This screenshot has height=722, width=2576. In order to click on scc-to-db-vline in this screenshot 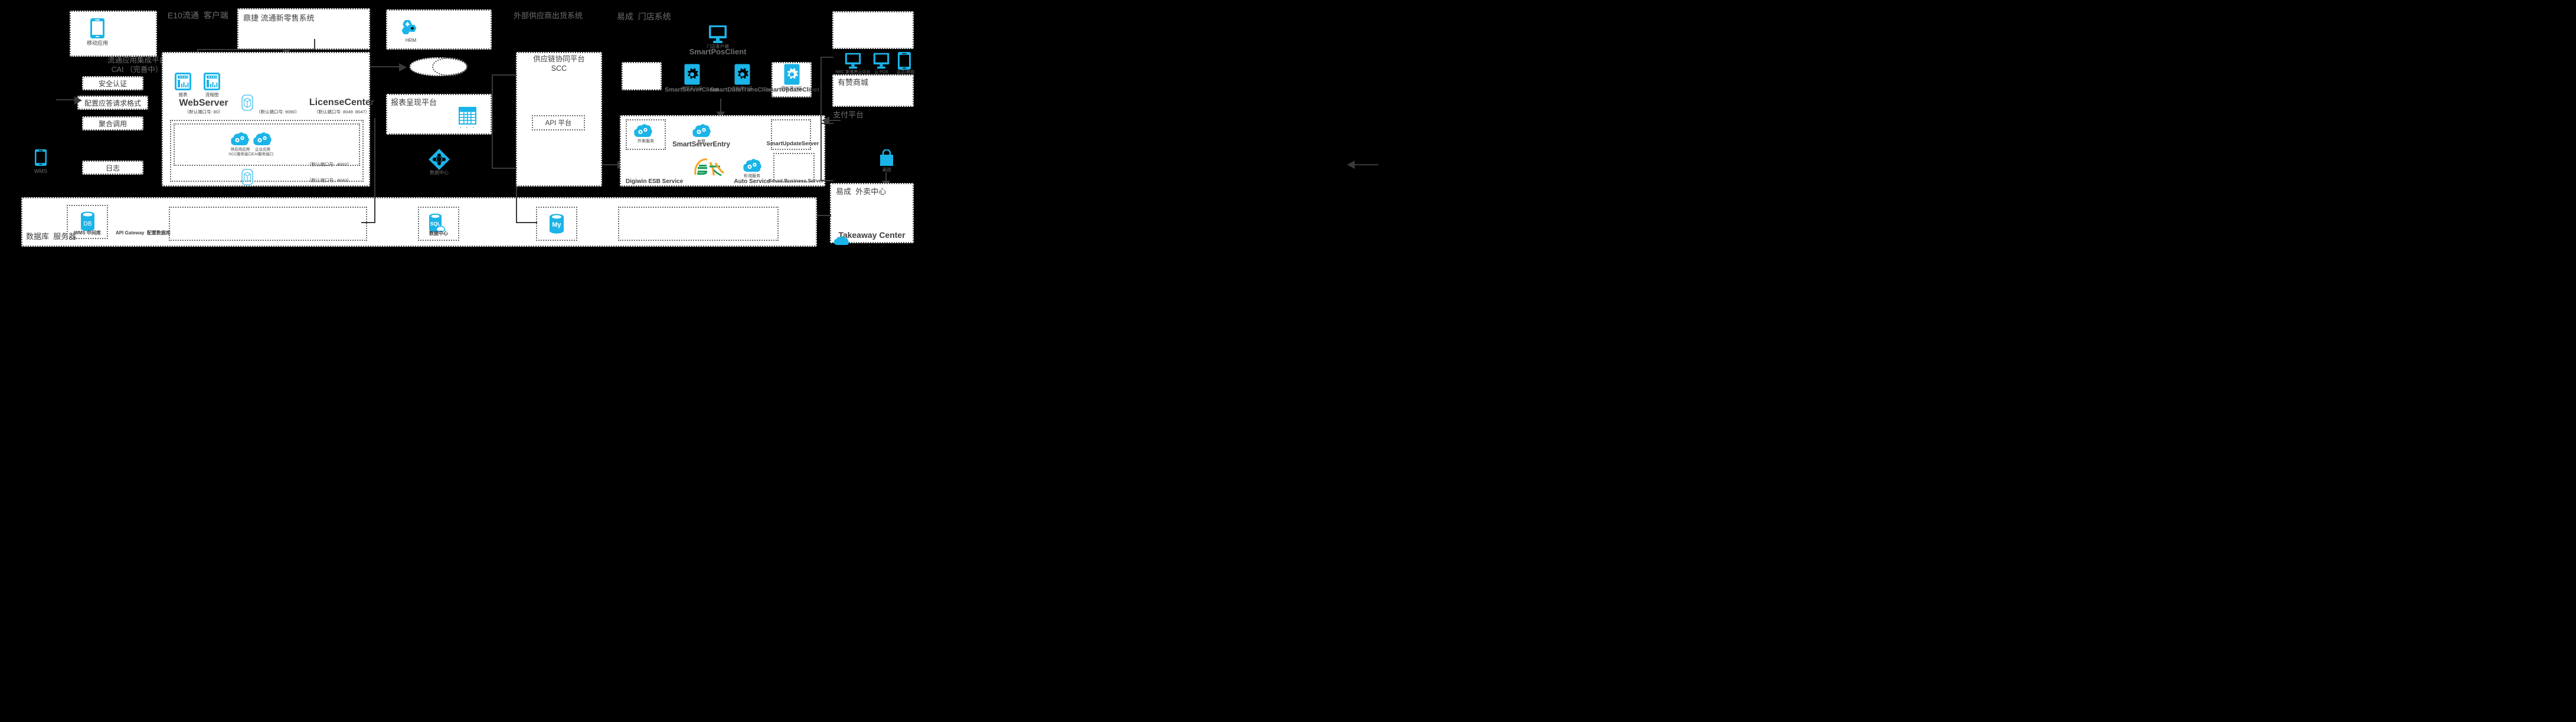, I will do `click(516, 205)`.